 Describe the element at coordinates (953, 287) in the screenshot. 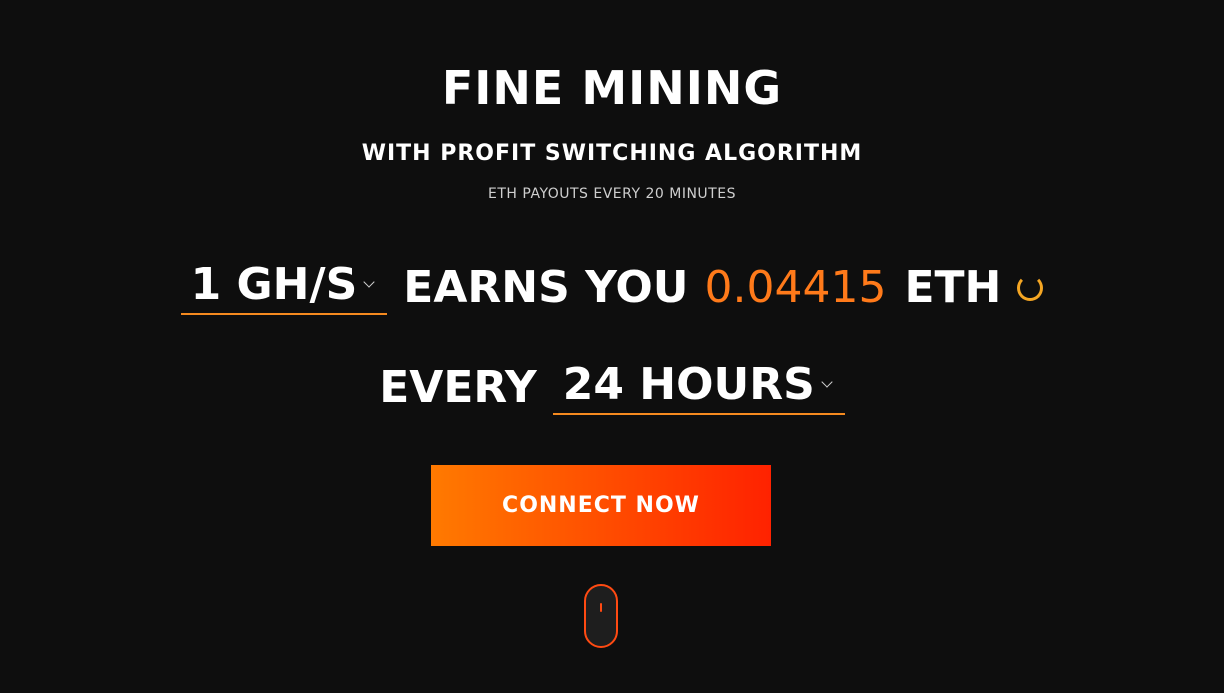

I see `currency-label: ETH` at that location.